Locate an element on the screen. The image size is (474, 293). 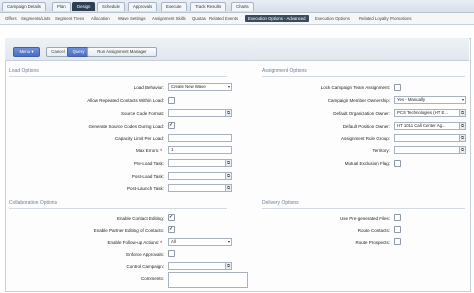
default-org-owner-label: Default Organization Owner: is located at coordinates (361, 113).